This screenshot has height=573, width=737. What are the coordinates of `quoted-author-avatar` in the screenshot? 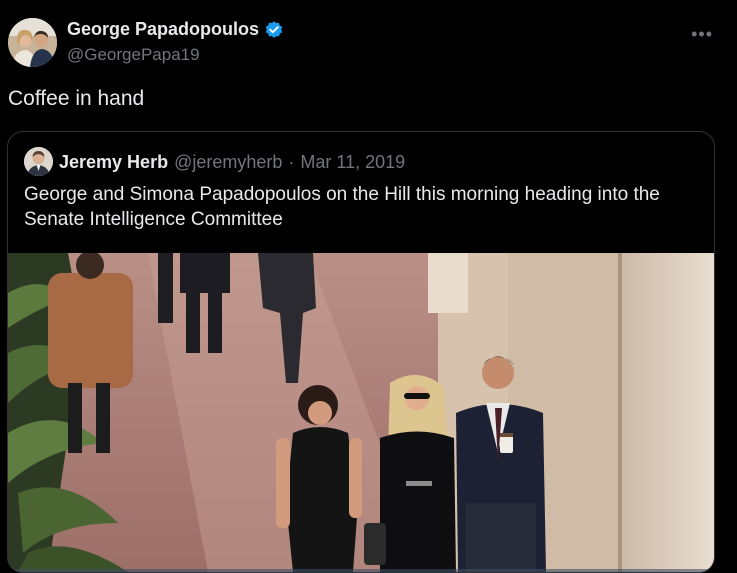 It's located at (38, 161).